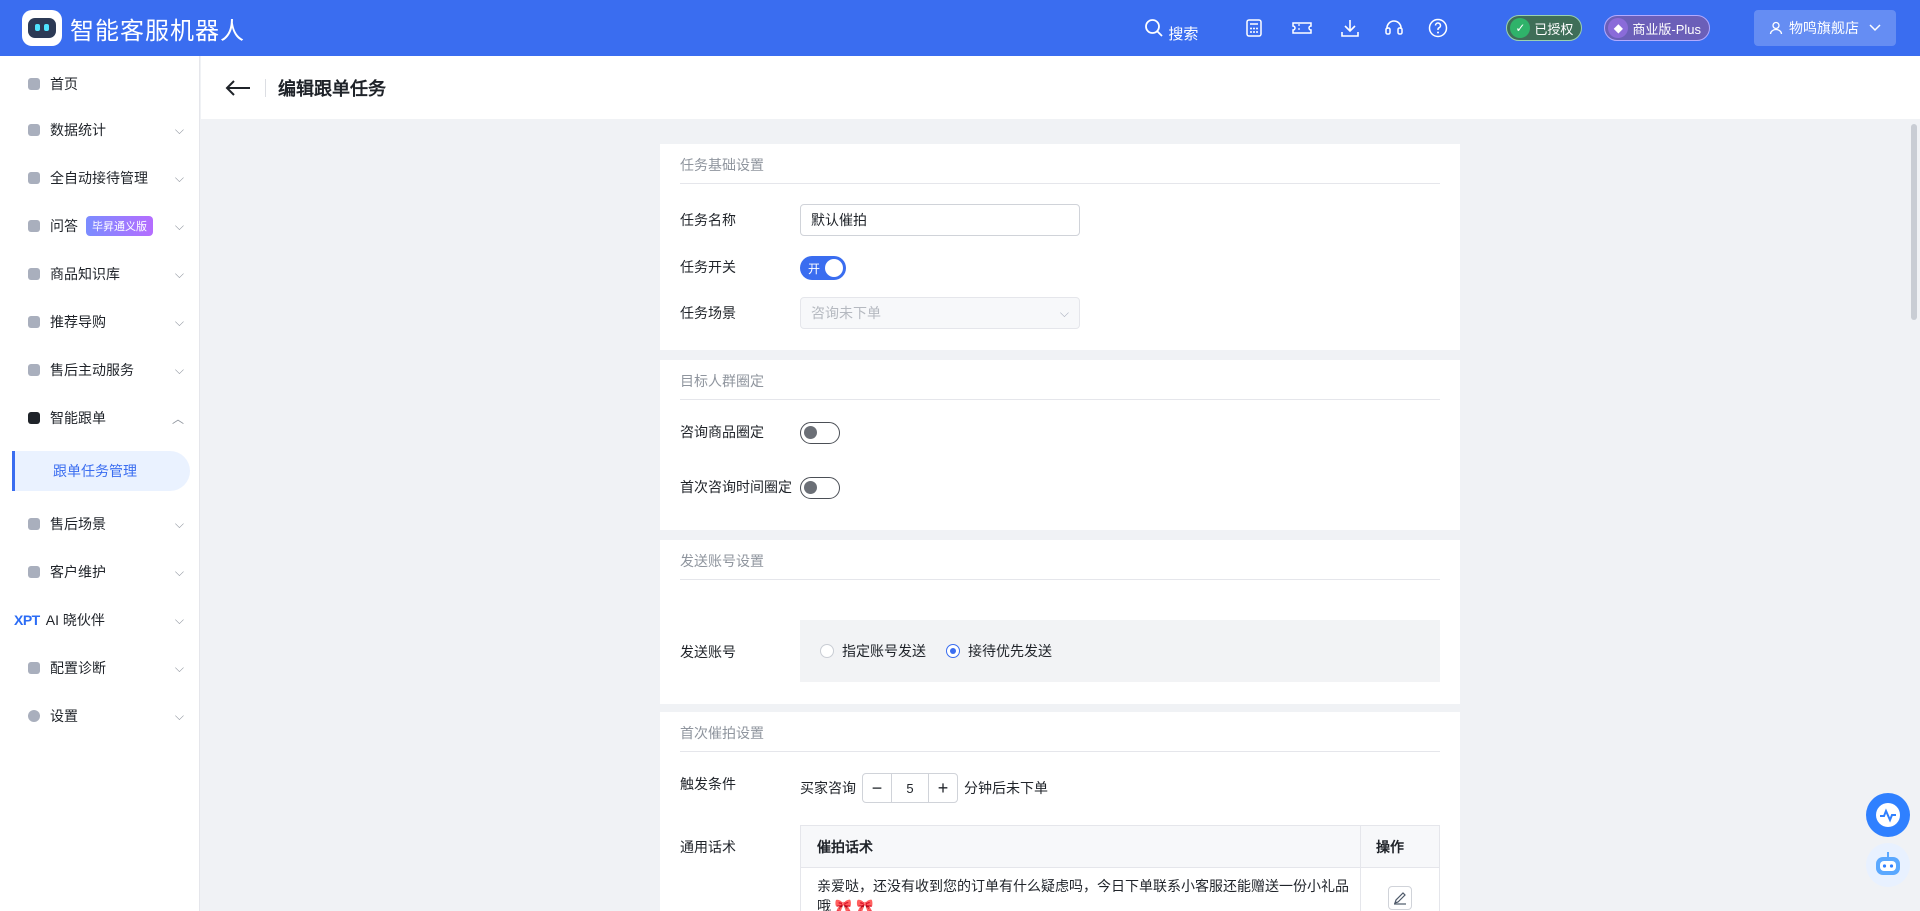 Image resolution: width=1920 pixels, height=911 pixels. Describe the element at coordinates (873, 651) in the screenshot. I see `radio-specified-account: 指定账号发送` at that location.